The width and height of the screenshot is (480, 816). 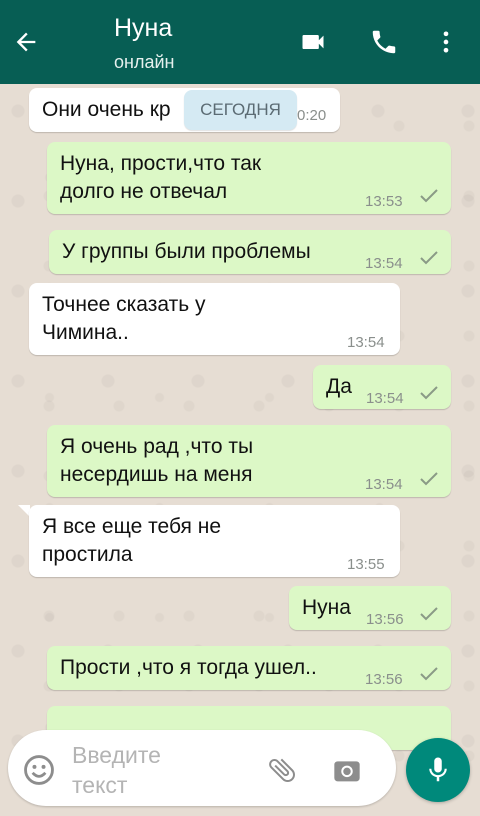 I want to click on phone-icon, so click(x=384, y=42).